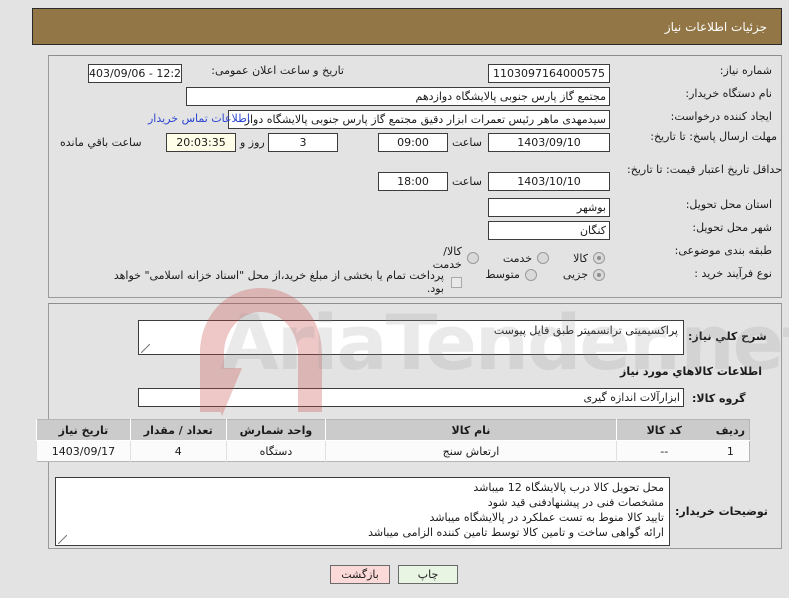  What do you see at coordinates (575, 274) in the screenshot?
I see `process-option-minor-label: جزیی` at bounding box center [575, 274].